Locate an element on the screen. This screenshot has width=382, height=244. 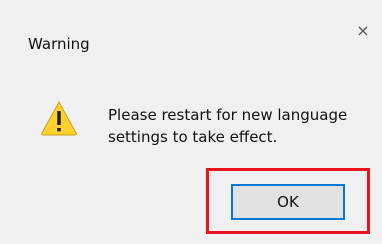
close-icon: × is located at coordinates (363, 30).